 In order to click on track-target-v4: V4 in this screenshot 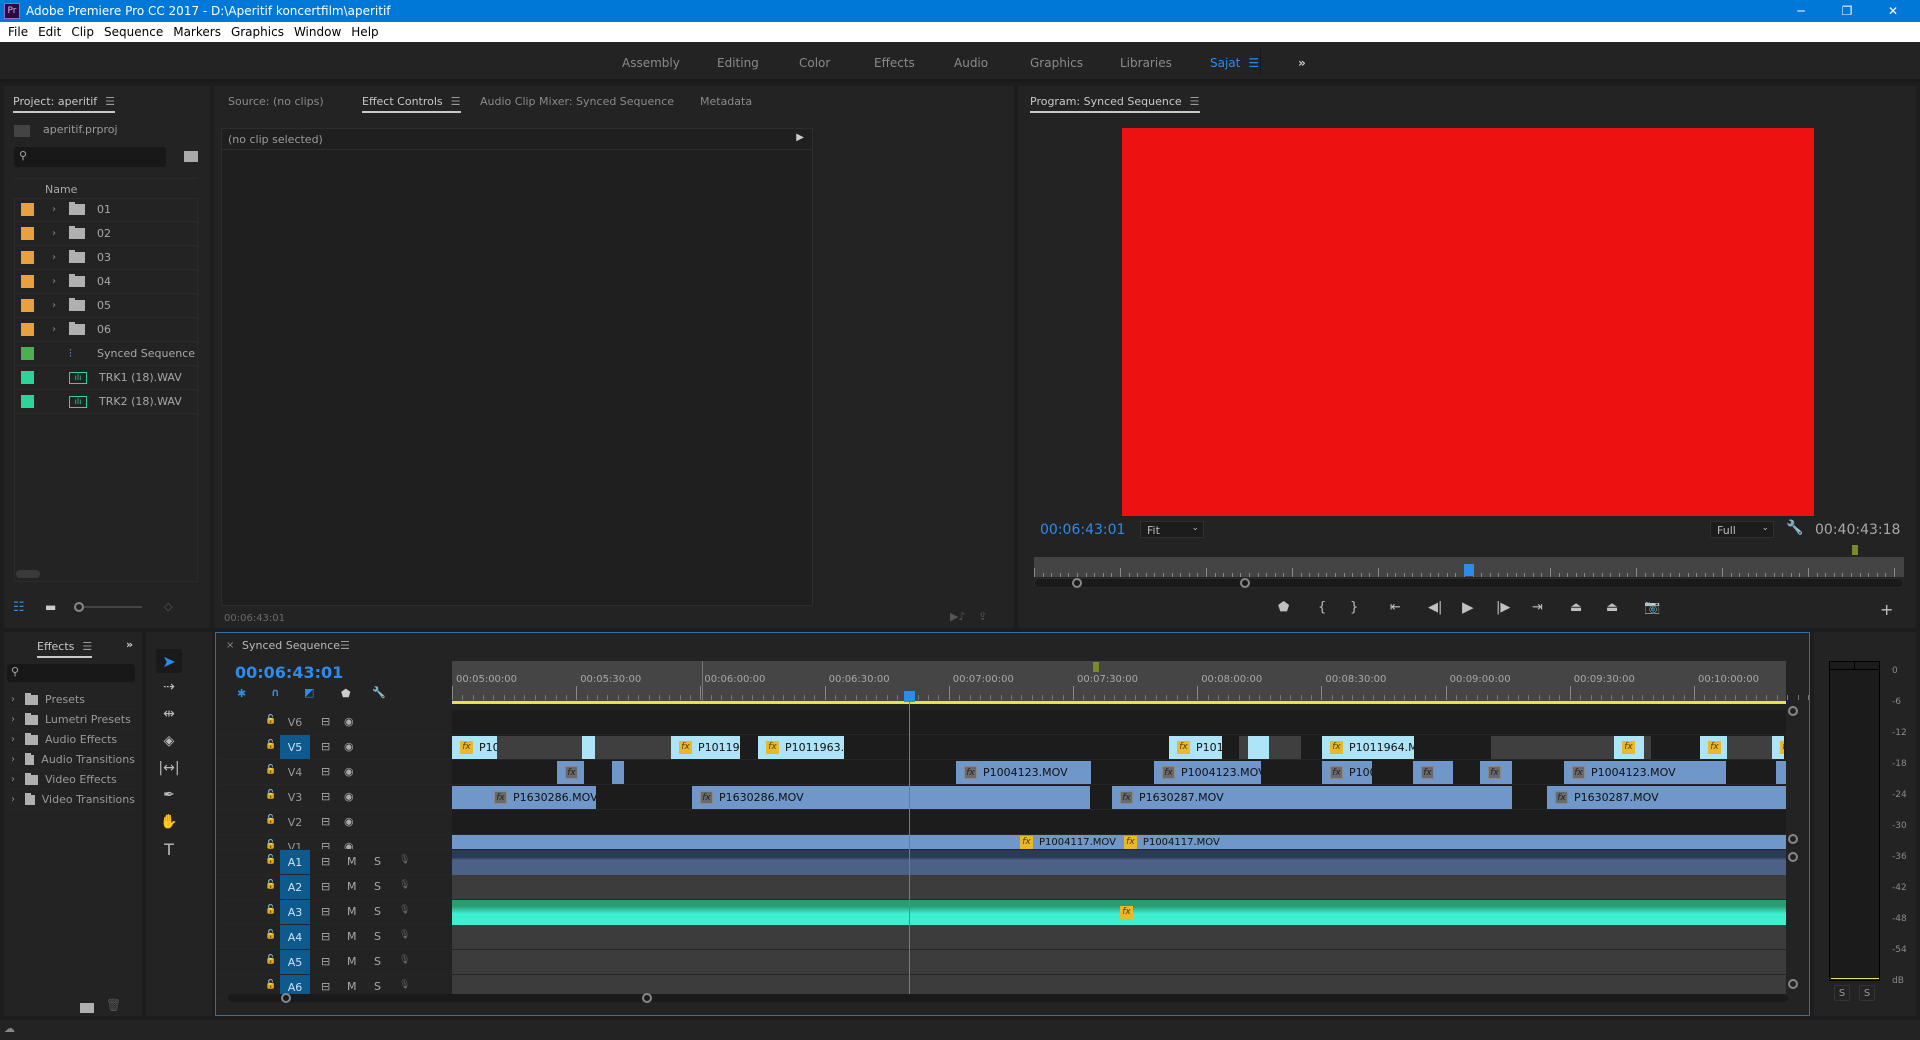, I will do `click(295, 772)`.